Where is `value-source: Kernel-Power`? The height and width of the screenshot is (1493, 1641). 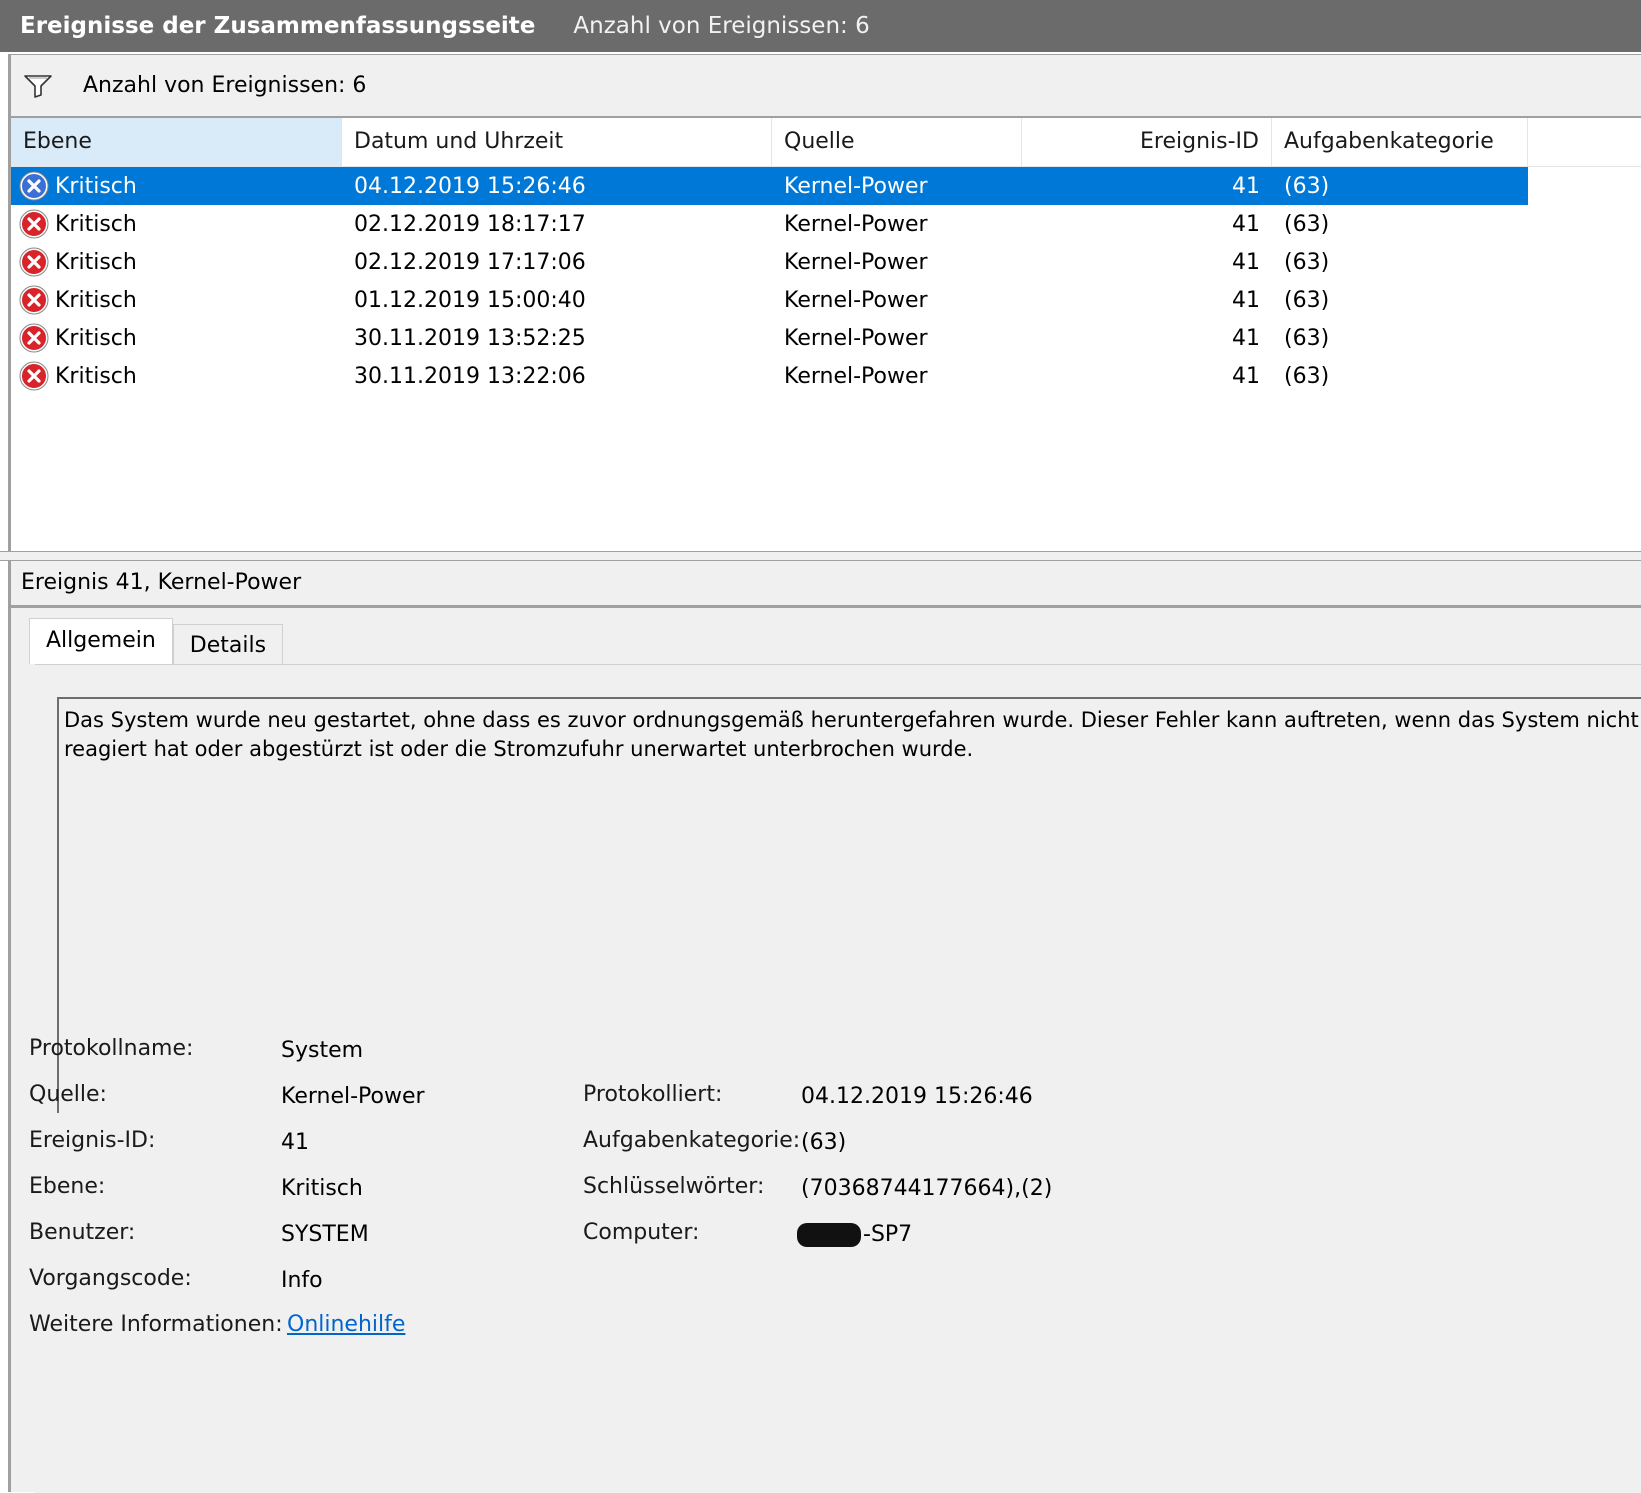 value-source: Kernel-Power is located at coordinates (353, 1096).